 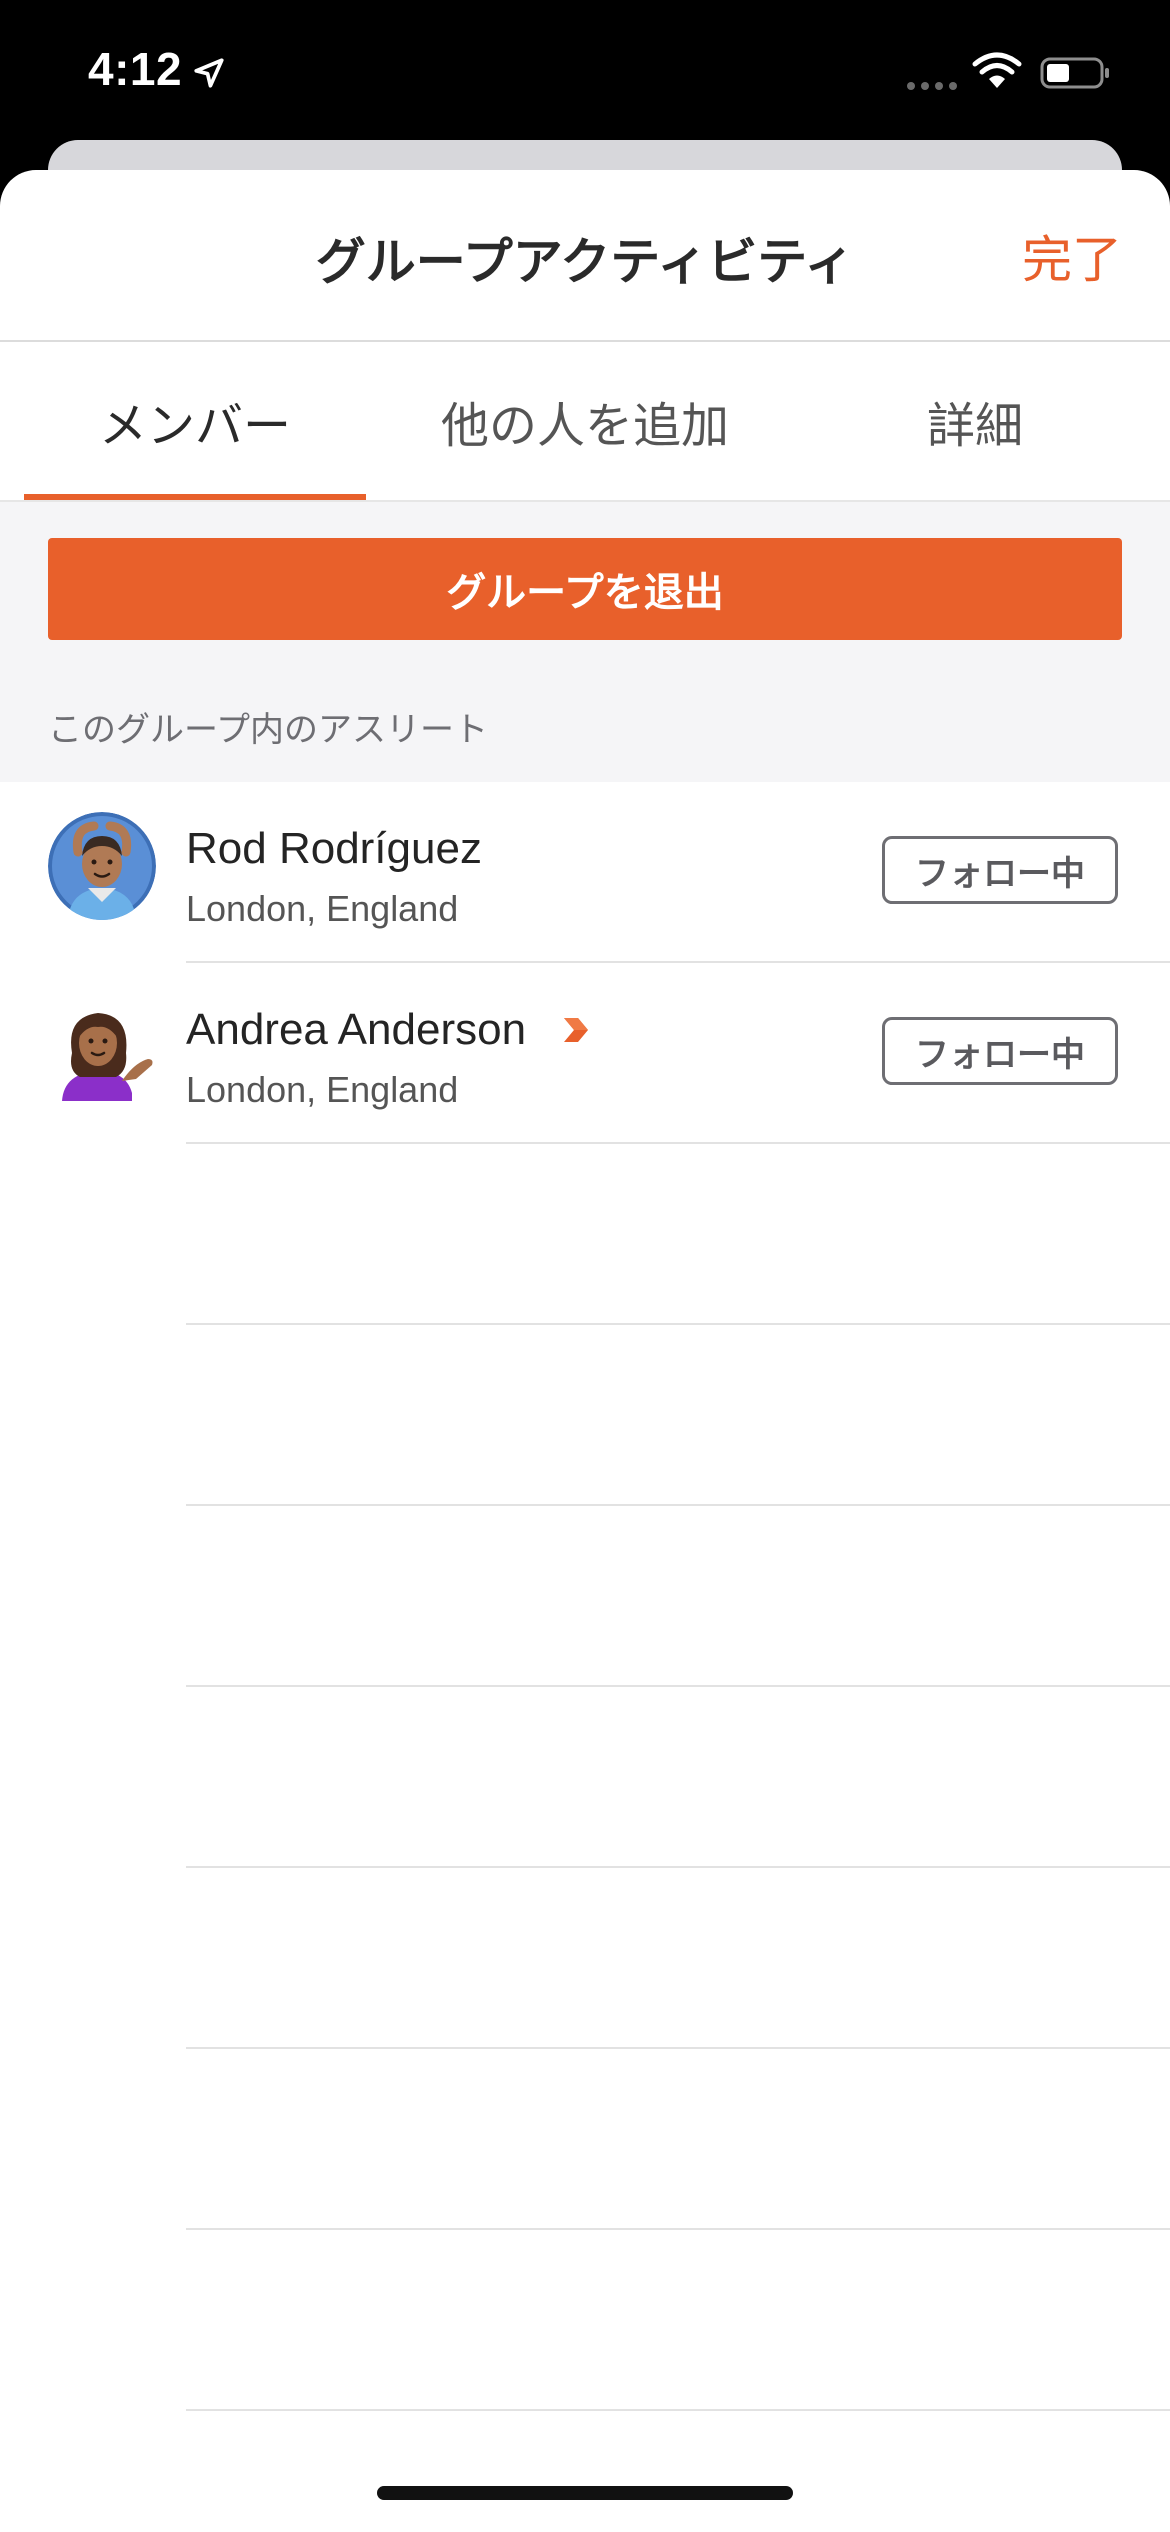 I want to click on tab-details: 詳細, so click(x=975, y=421).